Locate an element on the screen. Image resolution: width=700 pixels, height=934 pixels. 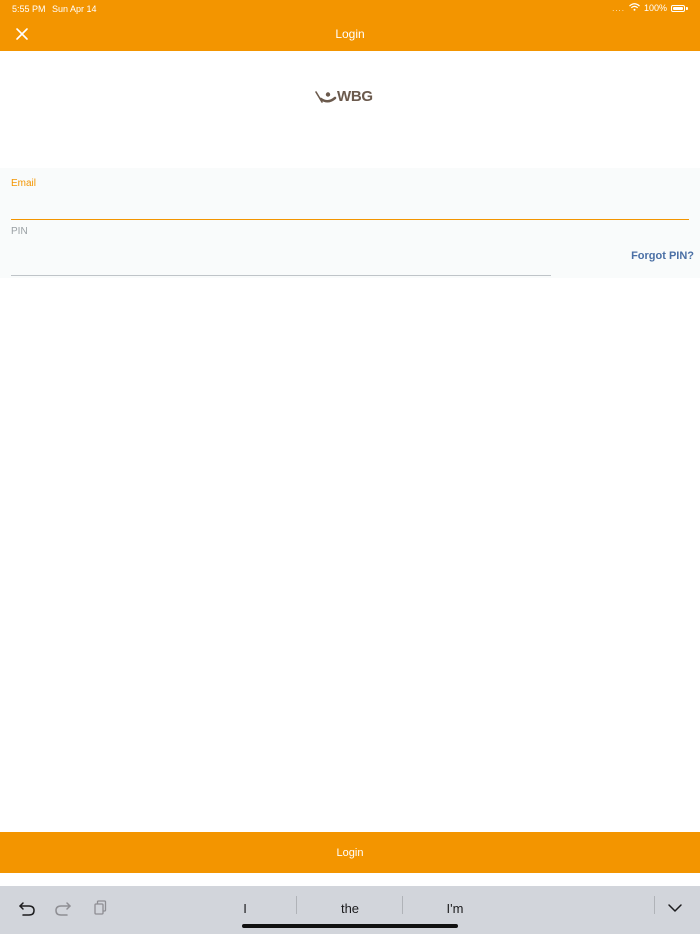
undo-icon is located at coordinates (27, 908).